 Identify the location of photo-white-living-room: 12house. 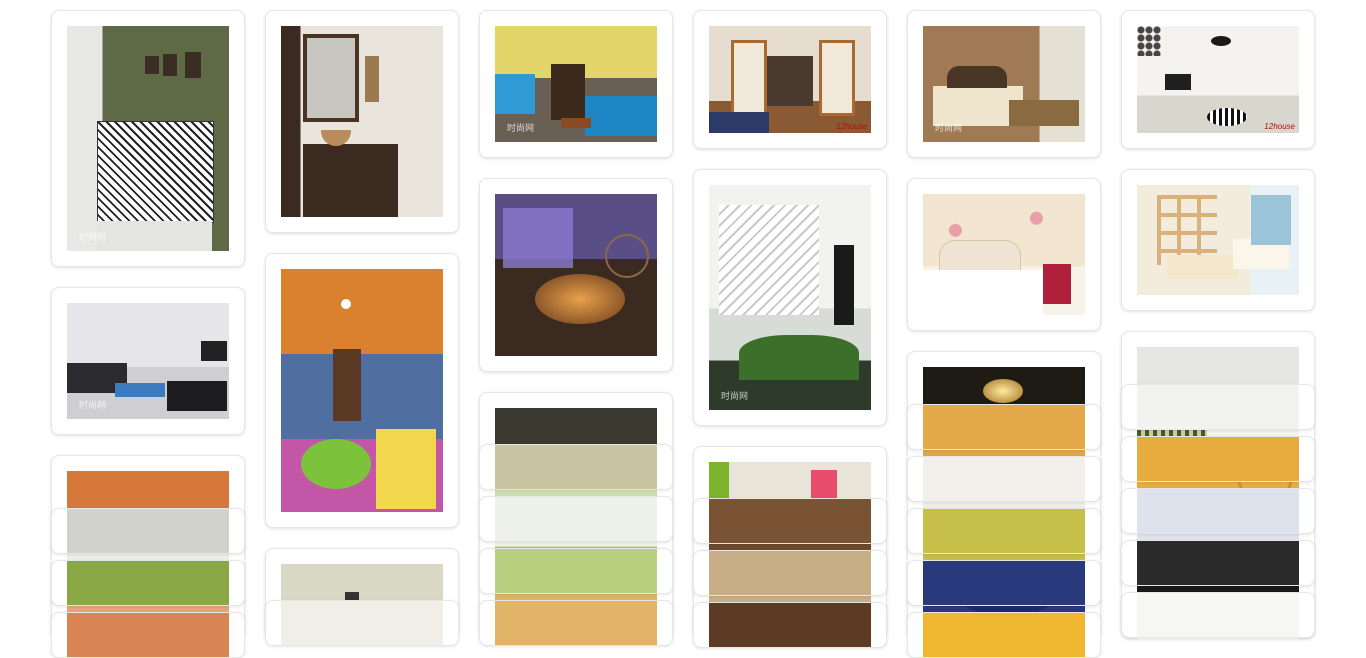
(1218, 79).